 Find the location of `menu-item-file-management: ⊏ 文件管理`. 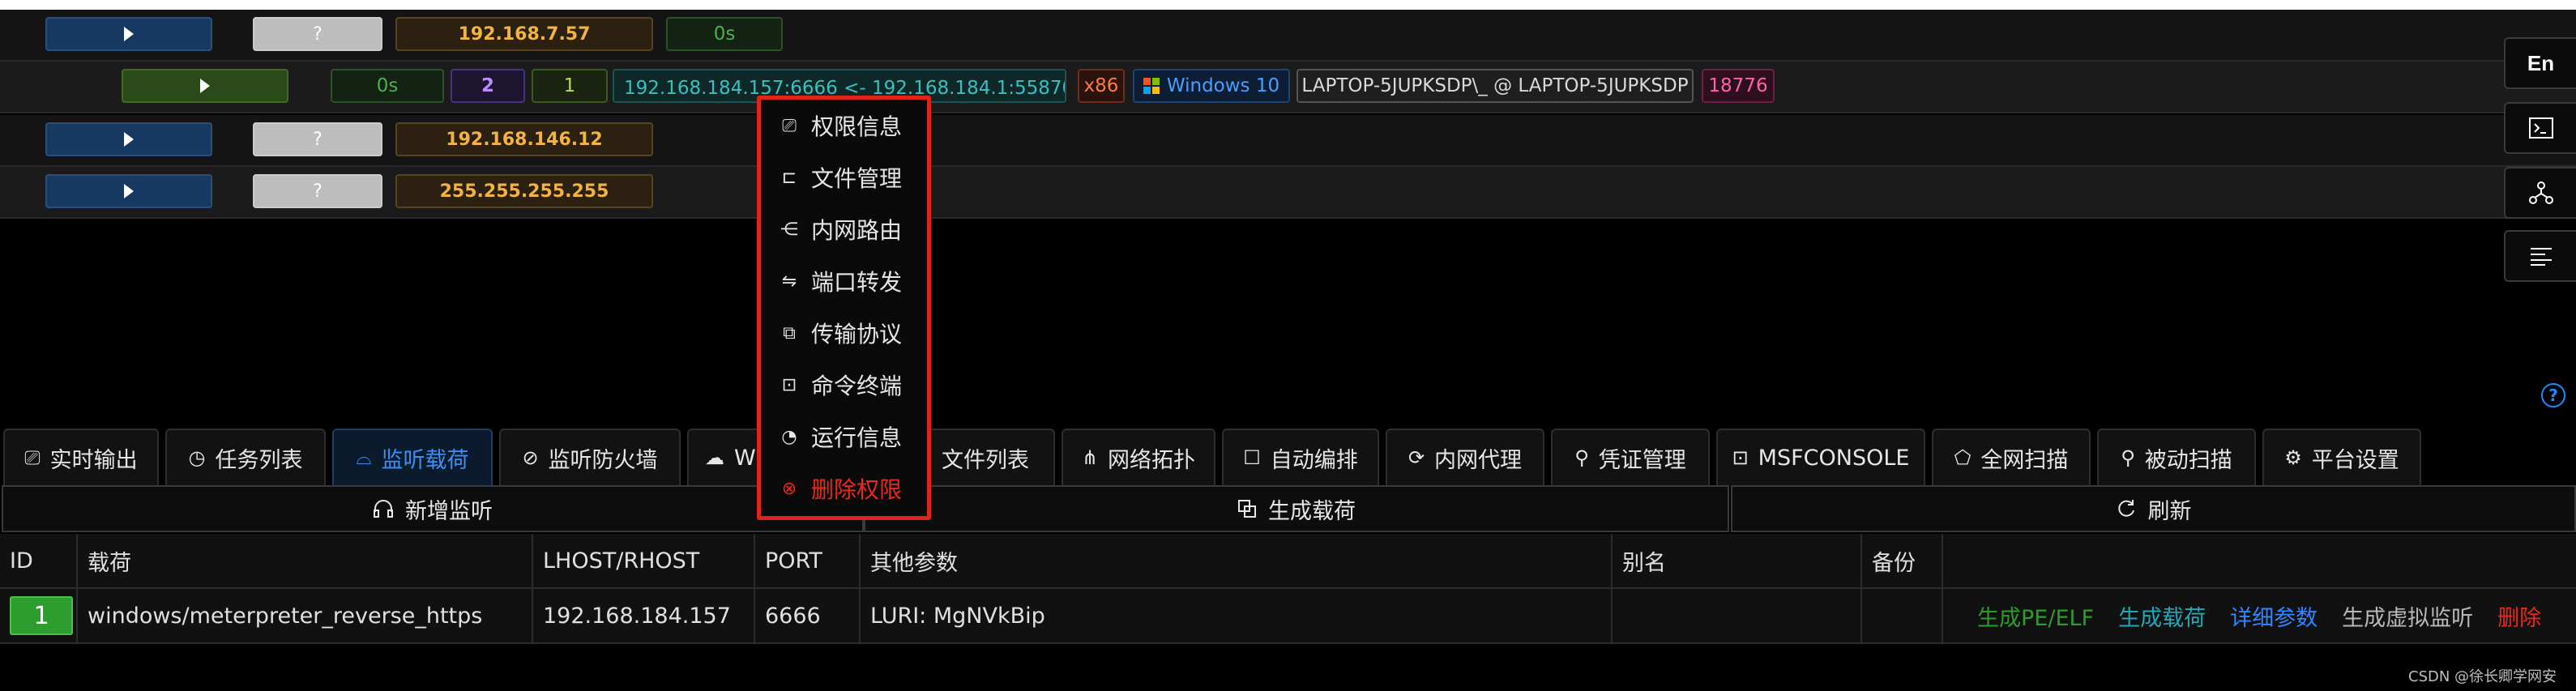

menu-item-file-management: ⊏ 文件管理 is located at coordinates (840, 177).